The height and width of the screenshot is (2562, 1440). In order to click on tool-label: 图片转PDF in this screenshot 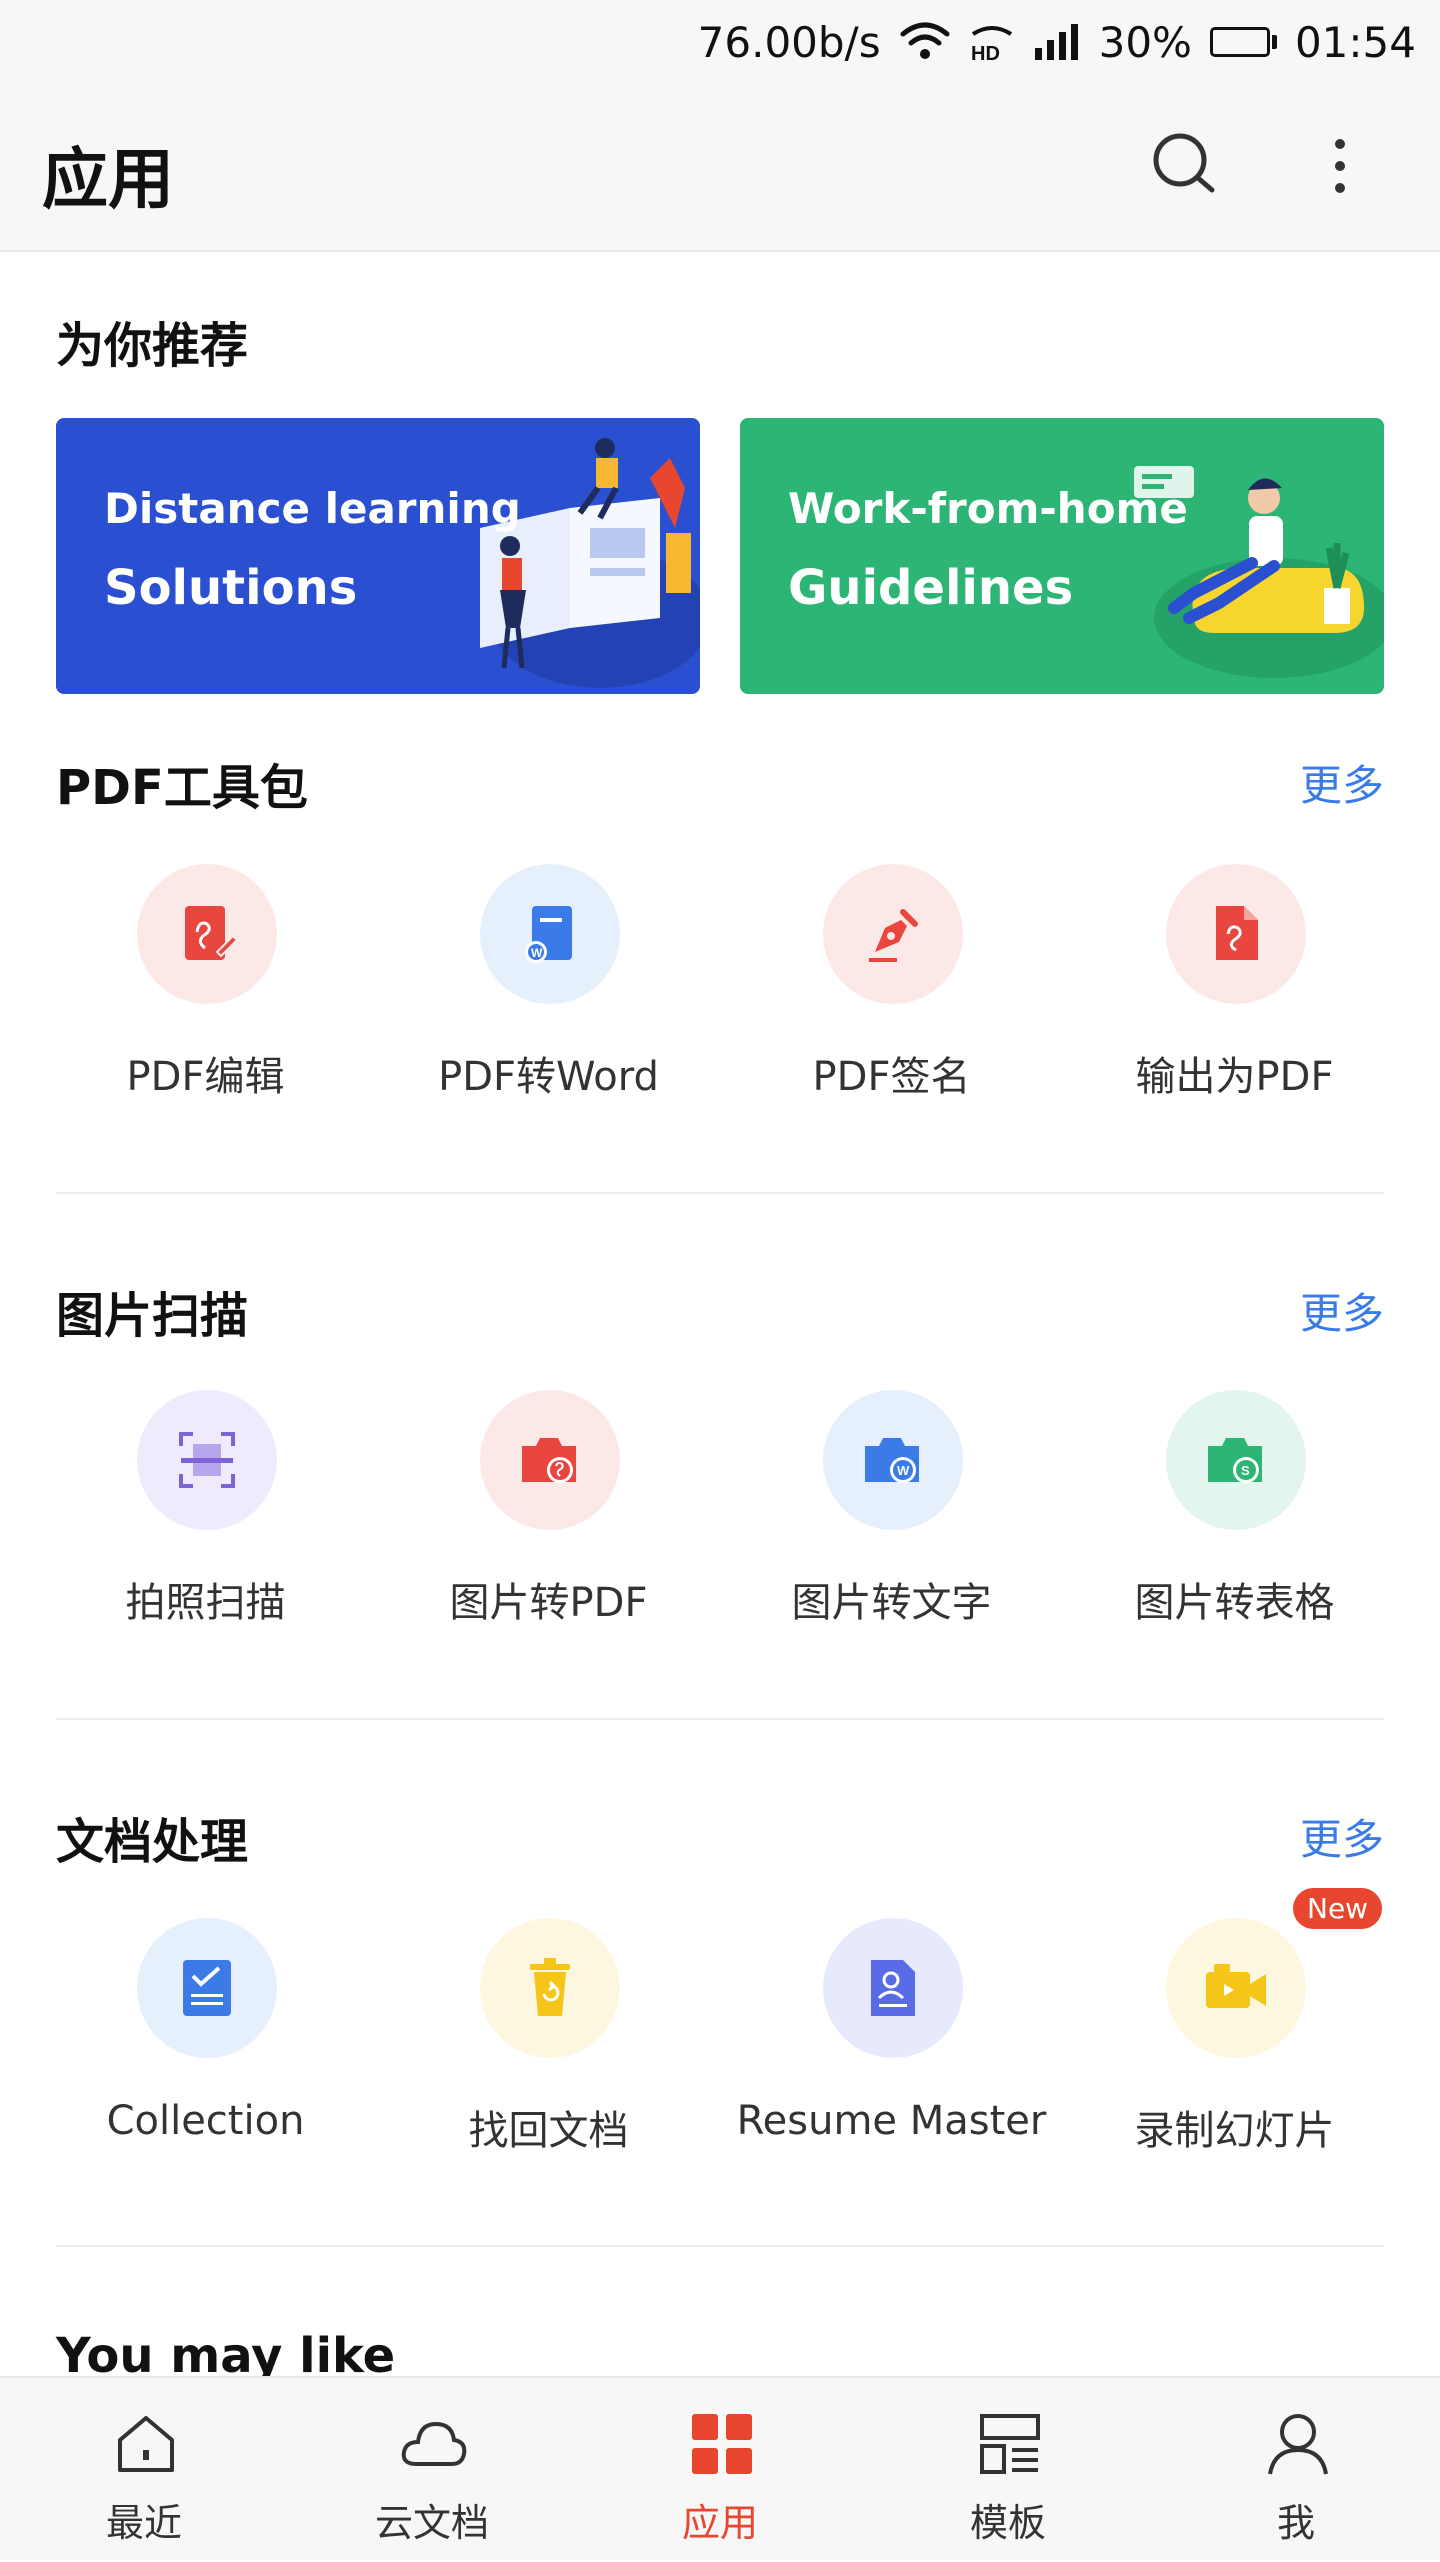, I will do `click(548, 1603)`.